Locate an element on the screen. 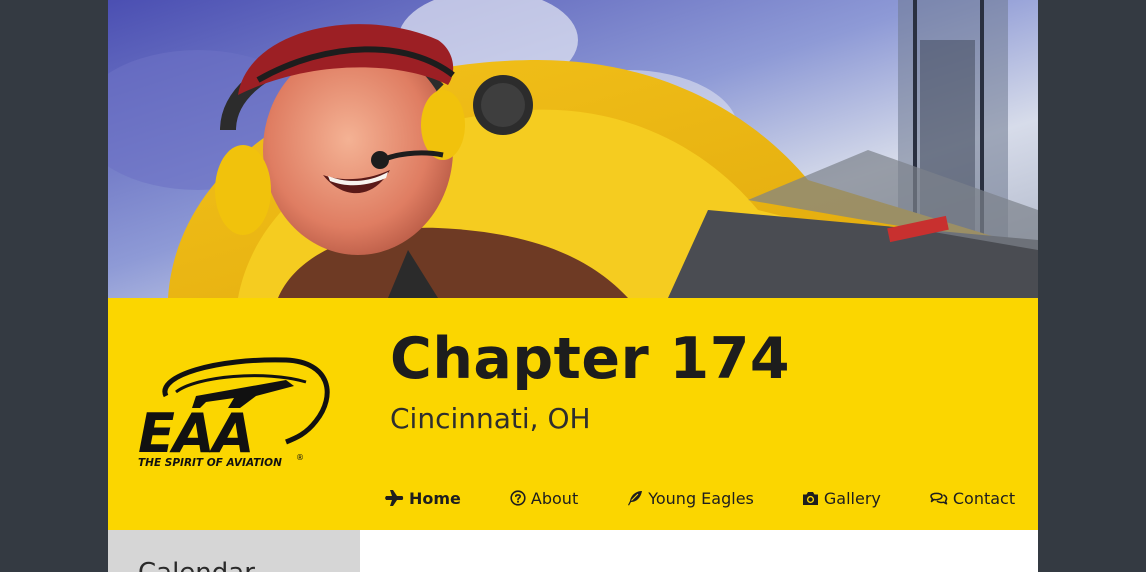  comments-icon is located at coordinates (939, 498).